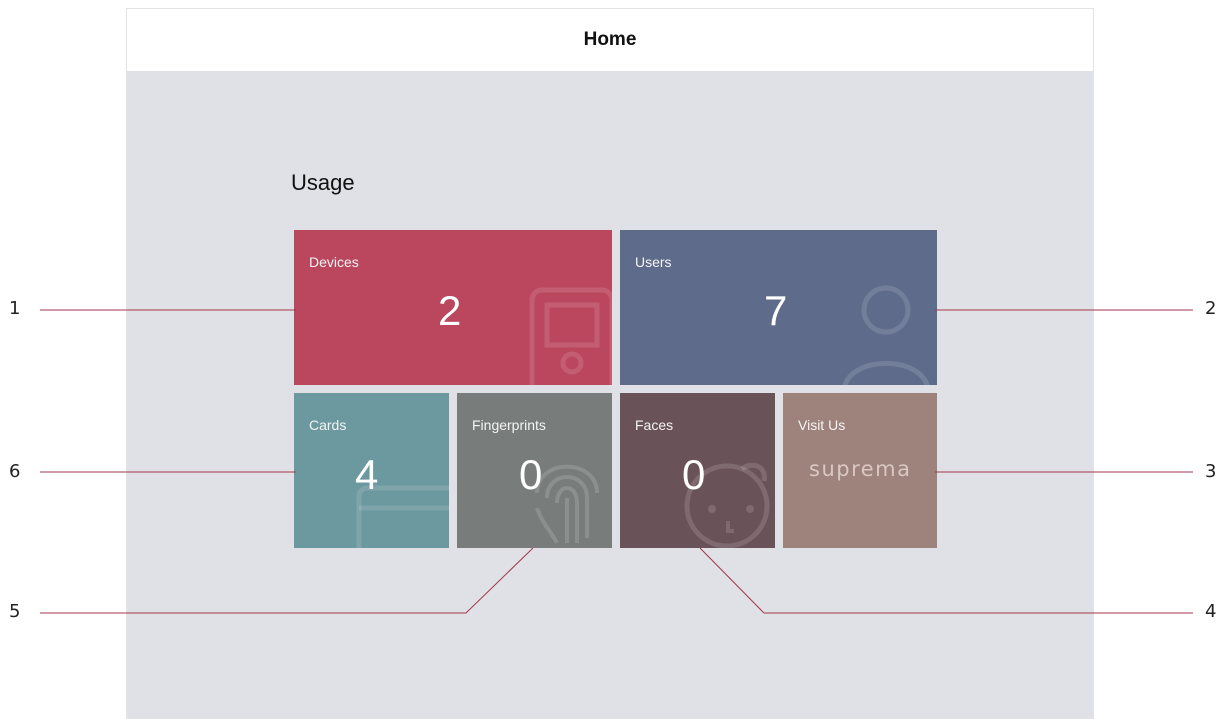  What do you see at coordinates (1211, 308) in the screenshot?
I see `callout-number-2: 2` at bounding box center [1211, 308].